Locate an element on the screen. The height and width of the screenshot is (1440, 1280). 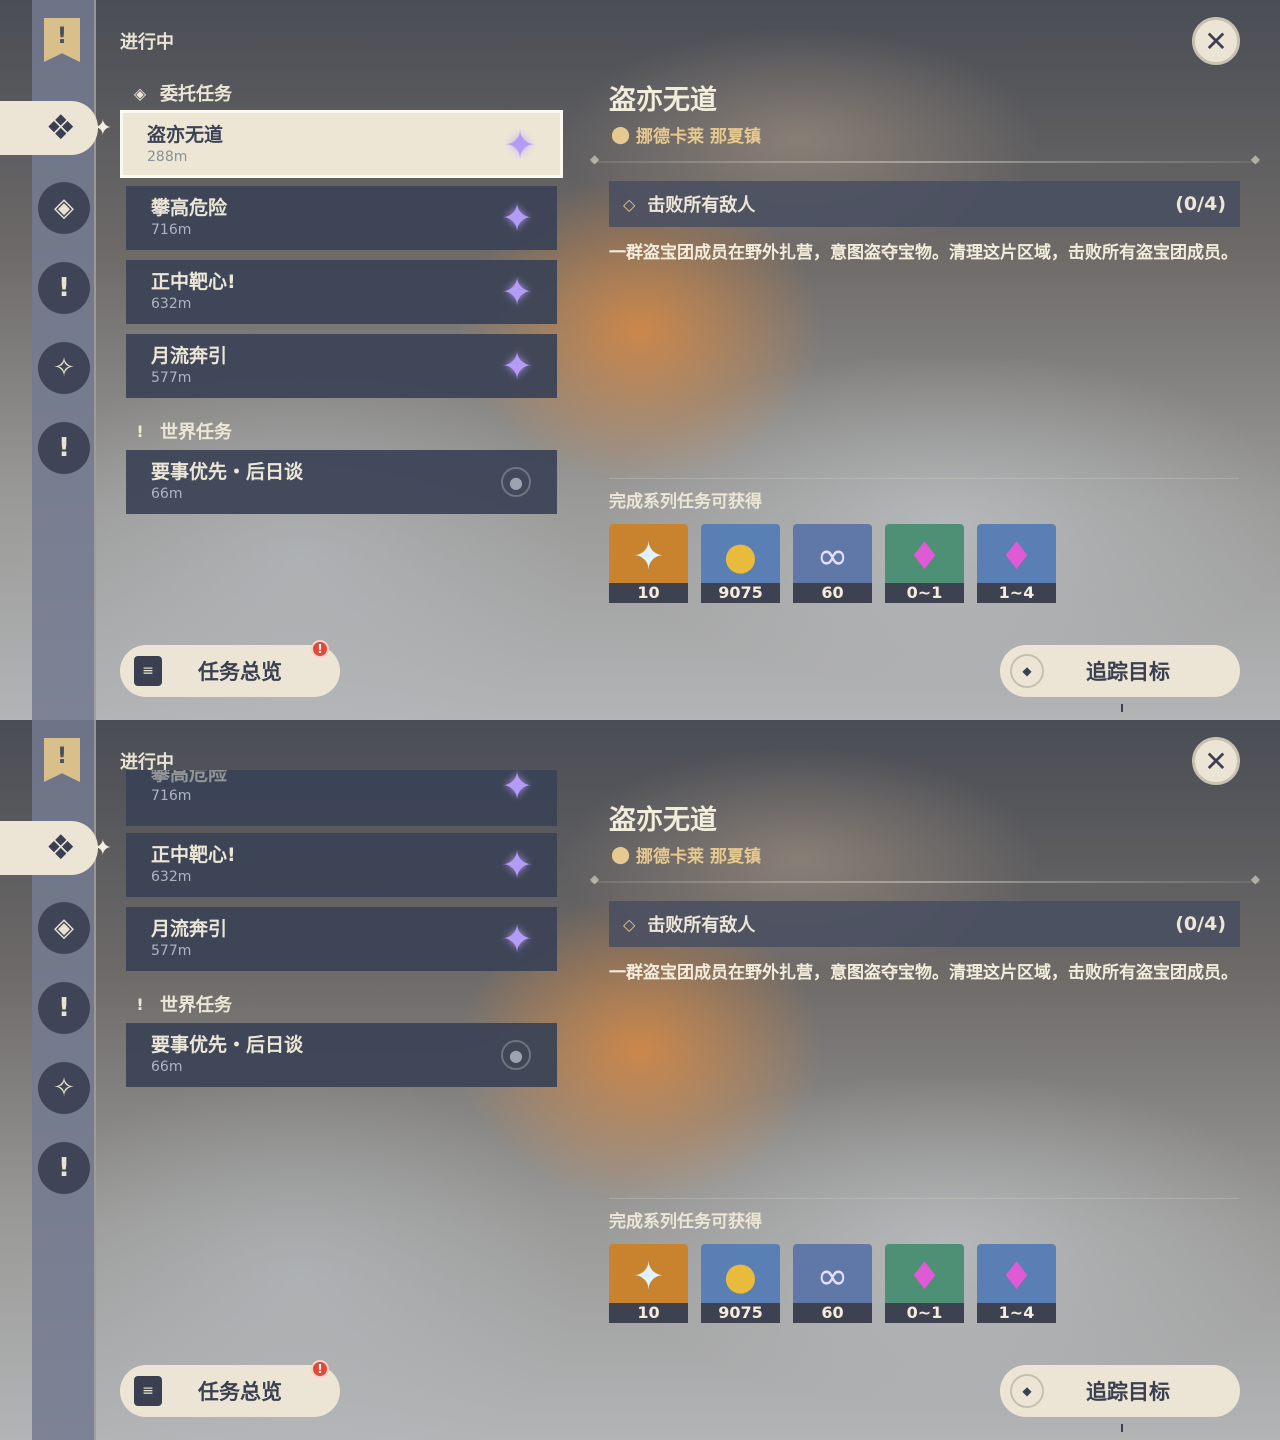
reward-count: 9075 is located at coordinates (740, 593).